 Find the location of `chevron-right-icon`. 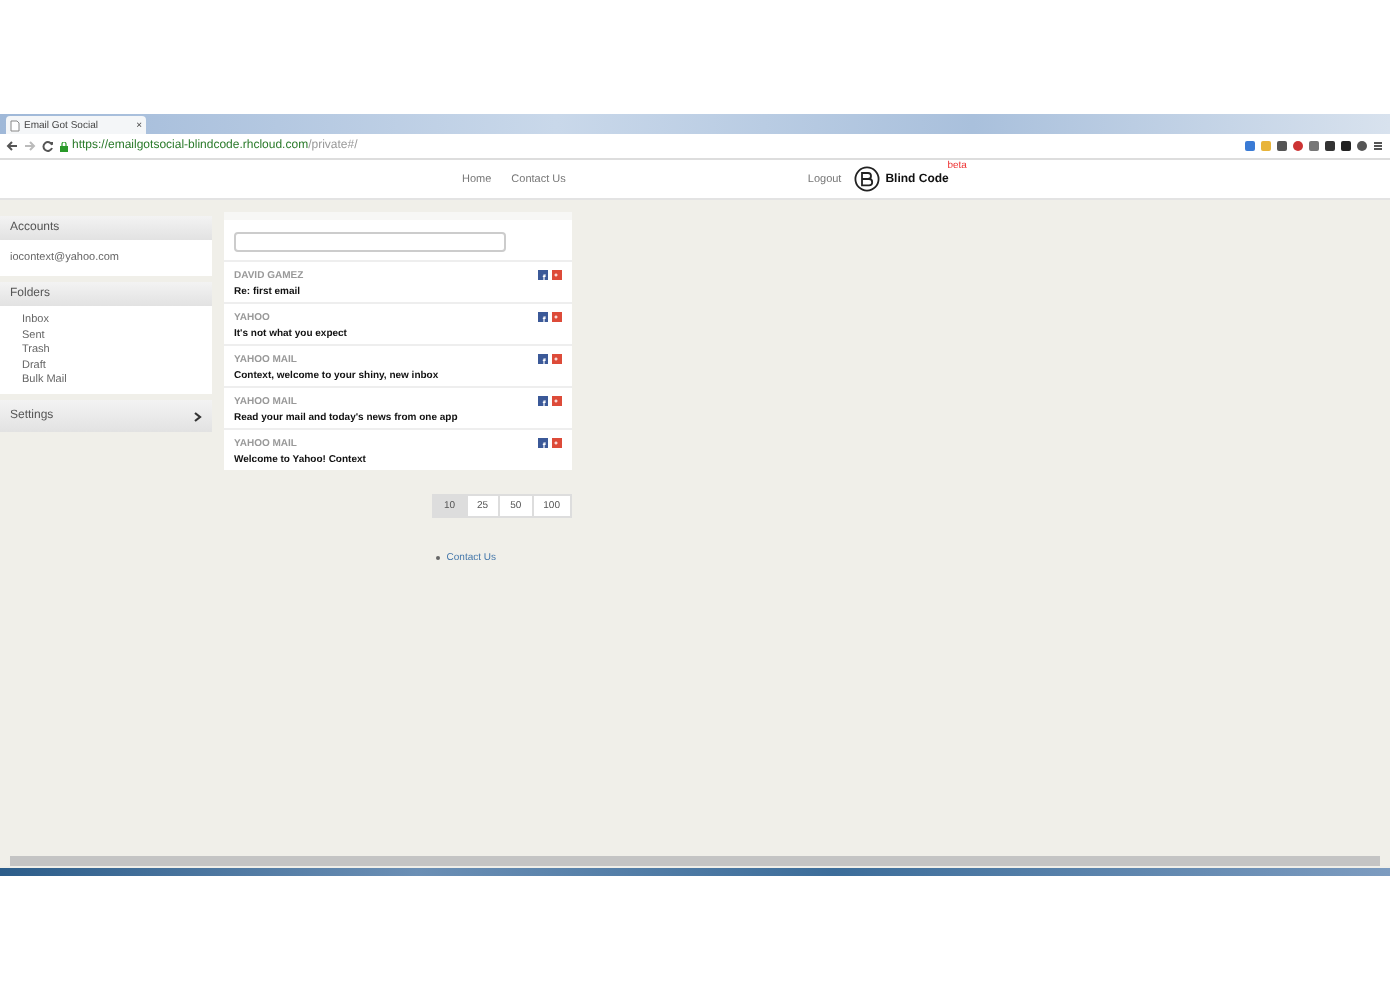

chevron-right-icon is located at coordinates (198, 416).